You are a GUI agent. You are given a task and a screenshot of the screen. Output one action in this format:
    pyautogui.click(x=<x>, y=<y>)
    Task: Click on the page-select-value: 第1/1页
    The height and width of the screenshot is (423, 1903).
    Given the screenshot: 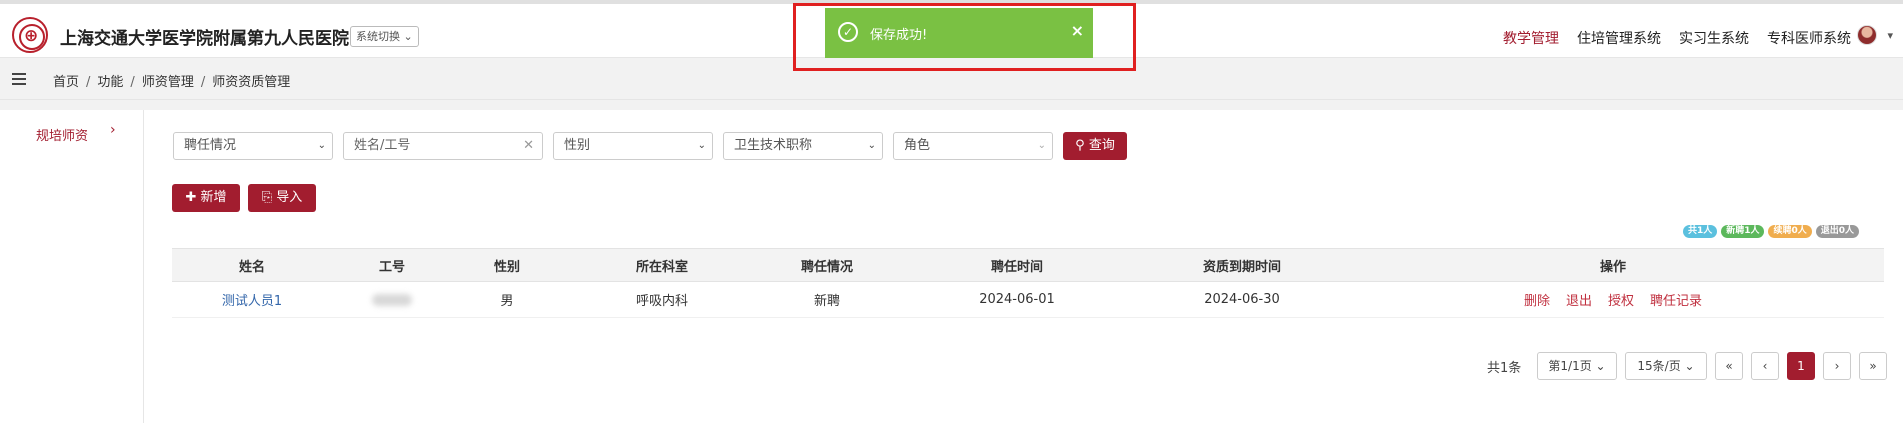 What is the action you would take?
    pyautogui.click(x=1570, y=366)
    